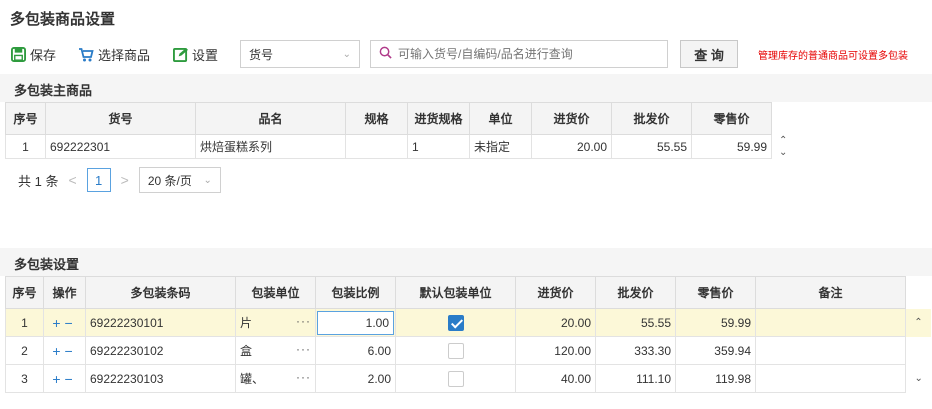 This screenshot has height=409, width=932. What do you see at coordinates (355, 378) in the screenshot?
I see `cell-pack-ratio: 2.00` at bounding box center [355, 378].